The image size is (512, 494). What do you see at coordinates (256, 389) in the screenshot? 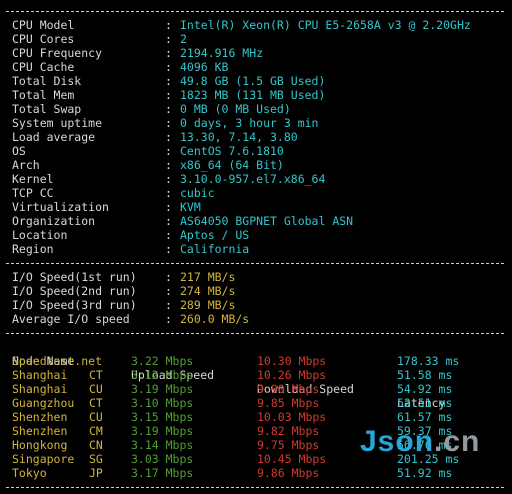
I see `speed-table-row: Shanghai CU 3.19 Mbps 9.90 Mbps 54.92 ms` at bounding box center [256, 389].